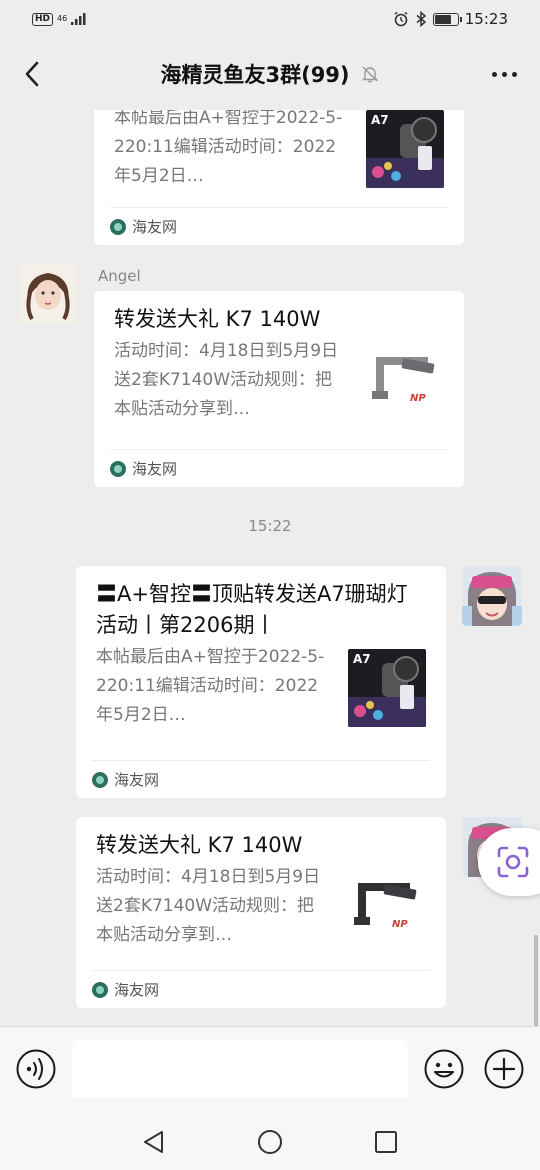 The image size is (540, 1170). I want to click on title-group: 海精灵鱼友3群(99), so click(269, 74).